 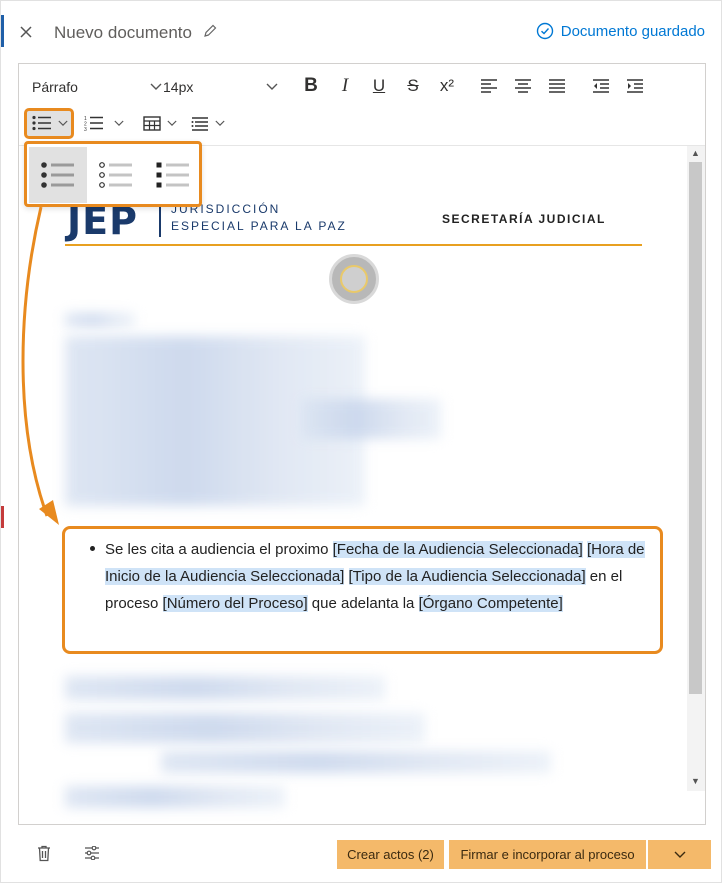 I want to click on line-spacing-icon, so click(x=199, y=123).